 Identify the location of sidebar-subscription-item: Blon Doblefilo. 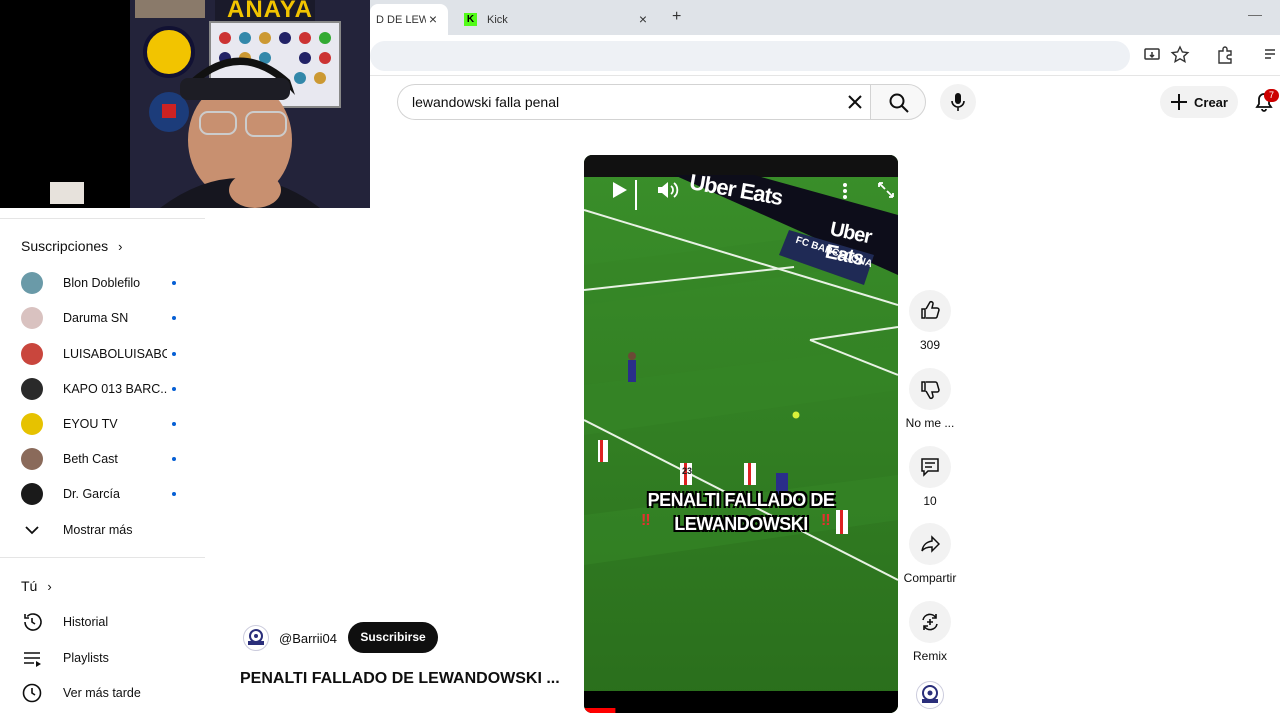
(111, 282).